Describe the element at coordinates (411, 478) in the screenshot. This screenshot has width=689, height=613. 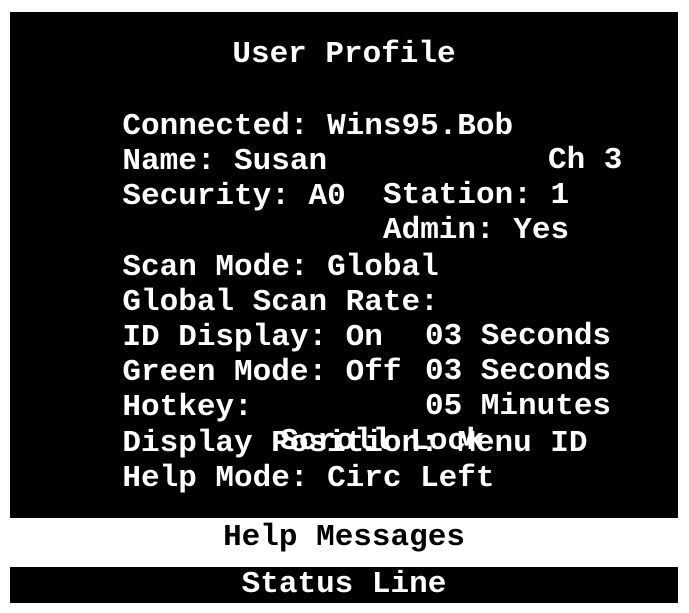
I see `help-mode-value: Circ Left` at that location.